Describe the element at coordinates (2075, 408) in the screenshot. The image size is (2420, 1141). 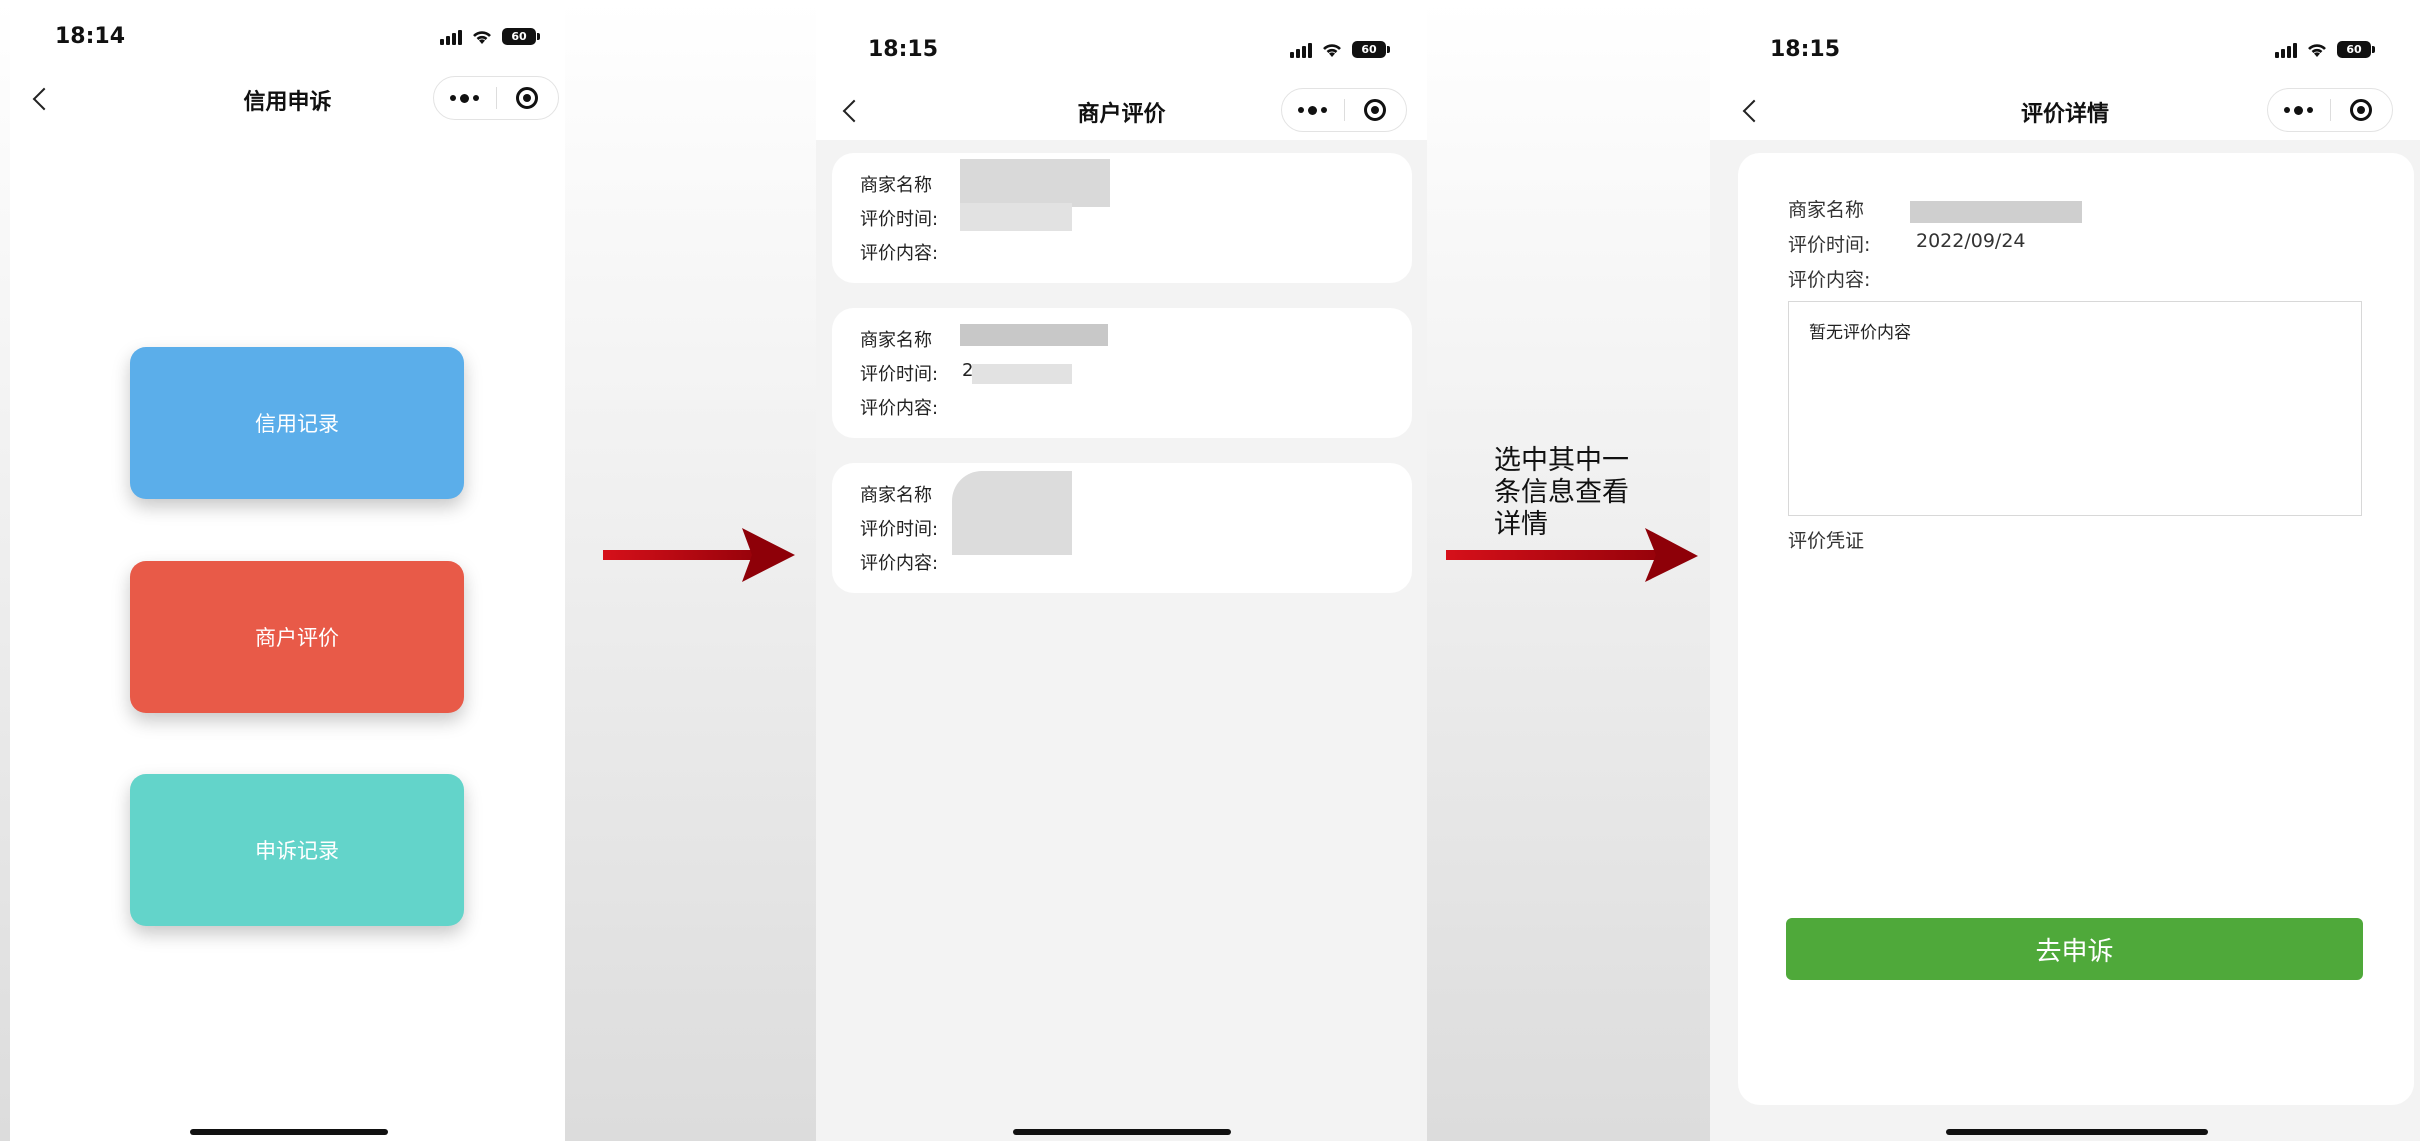
I see `review-content-box: 暂无评价内容` at that location.